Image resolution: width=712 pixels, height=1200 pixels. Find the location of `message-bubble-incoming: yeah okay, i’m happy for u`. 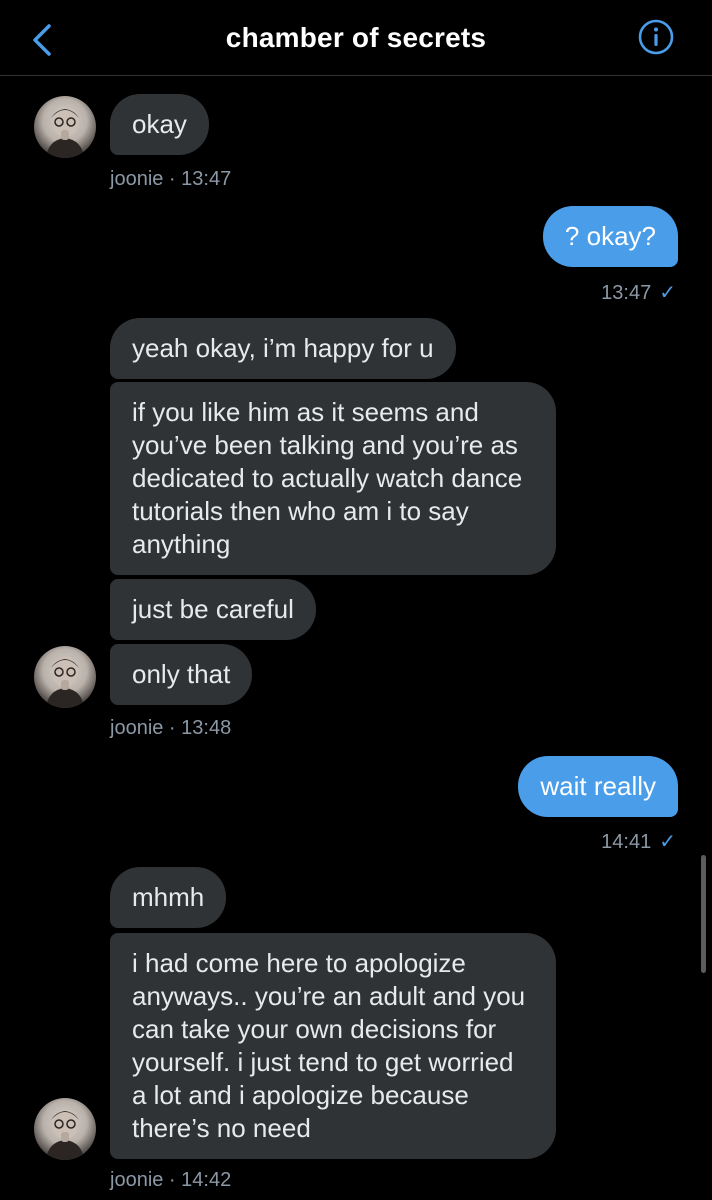

message-bubble-incoming: yeah okay, i’m happy for u is located at coordinates (283, 348).